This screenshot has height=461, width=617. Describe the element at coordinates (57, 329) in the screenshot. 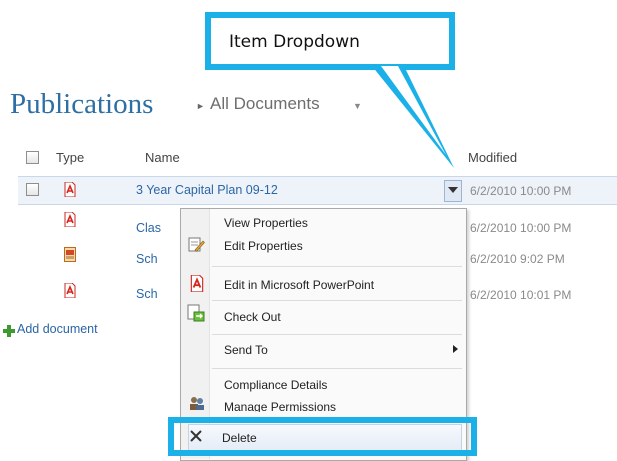

I see `add-document-link: Add document` at that location.